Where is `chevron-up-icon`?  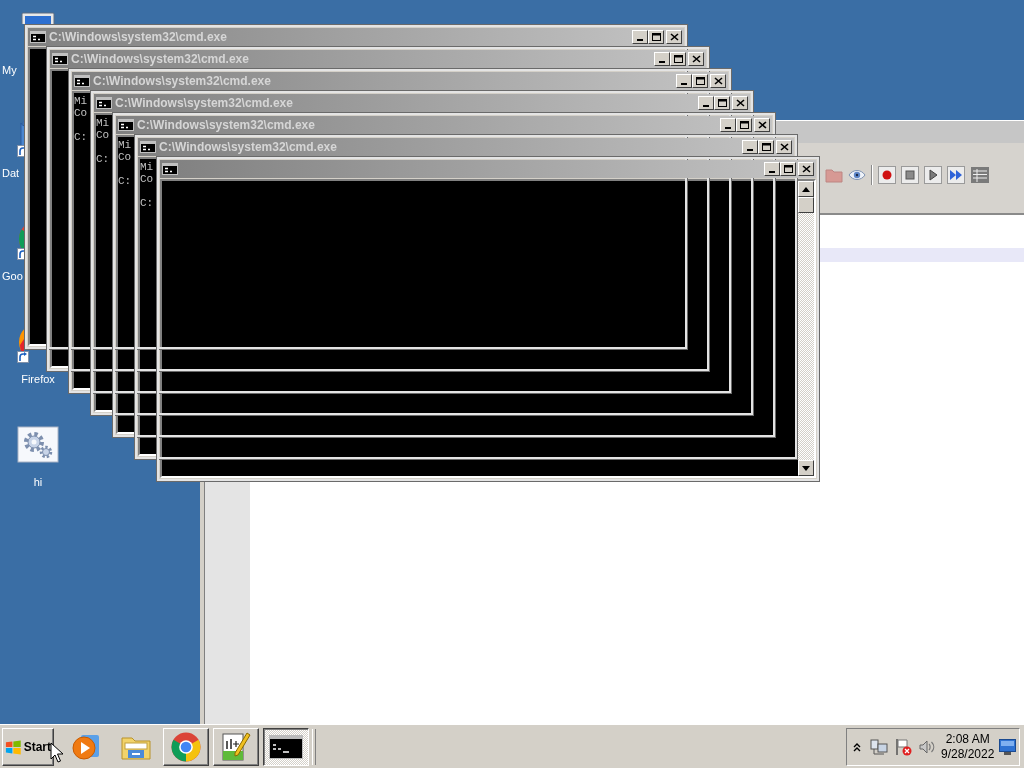 chevron-up-icon is located at coordinates (857, 746).